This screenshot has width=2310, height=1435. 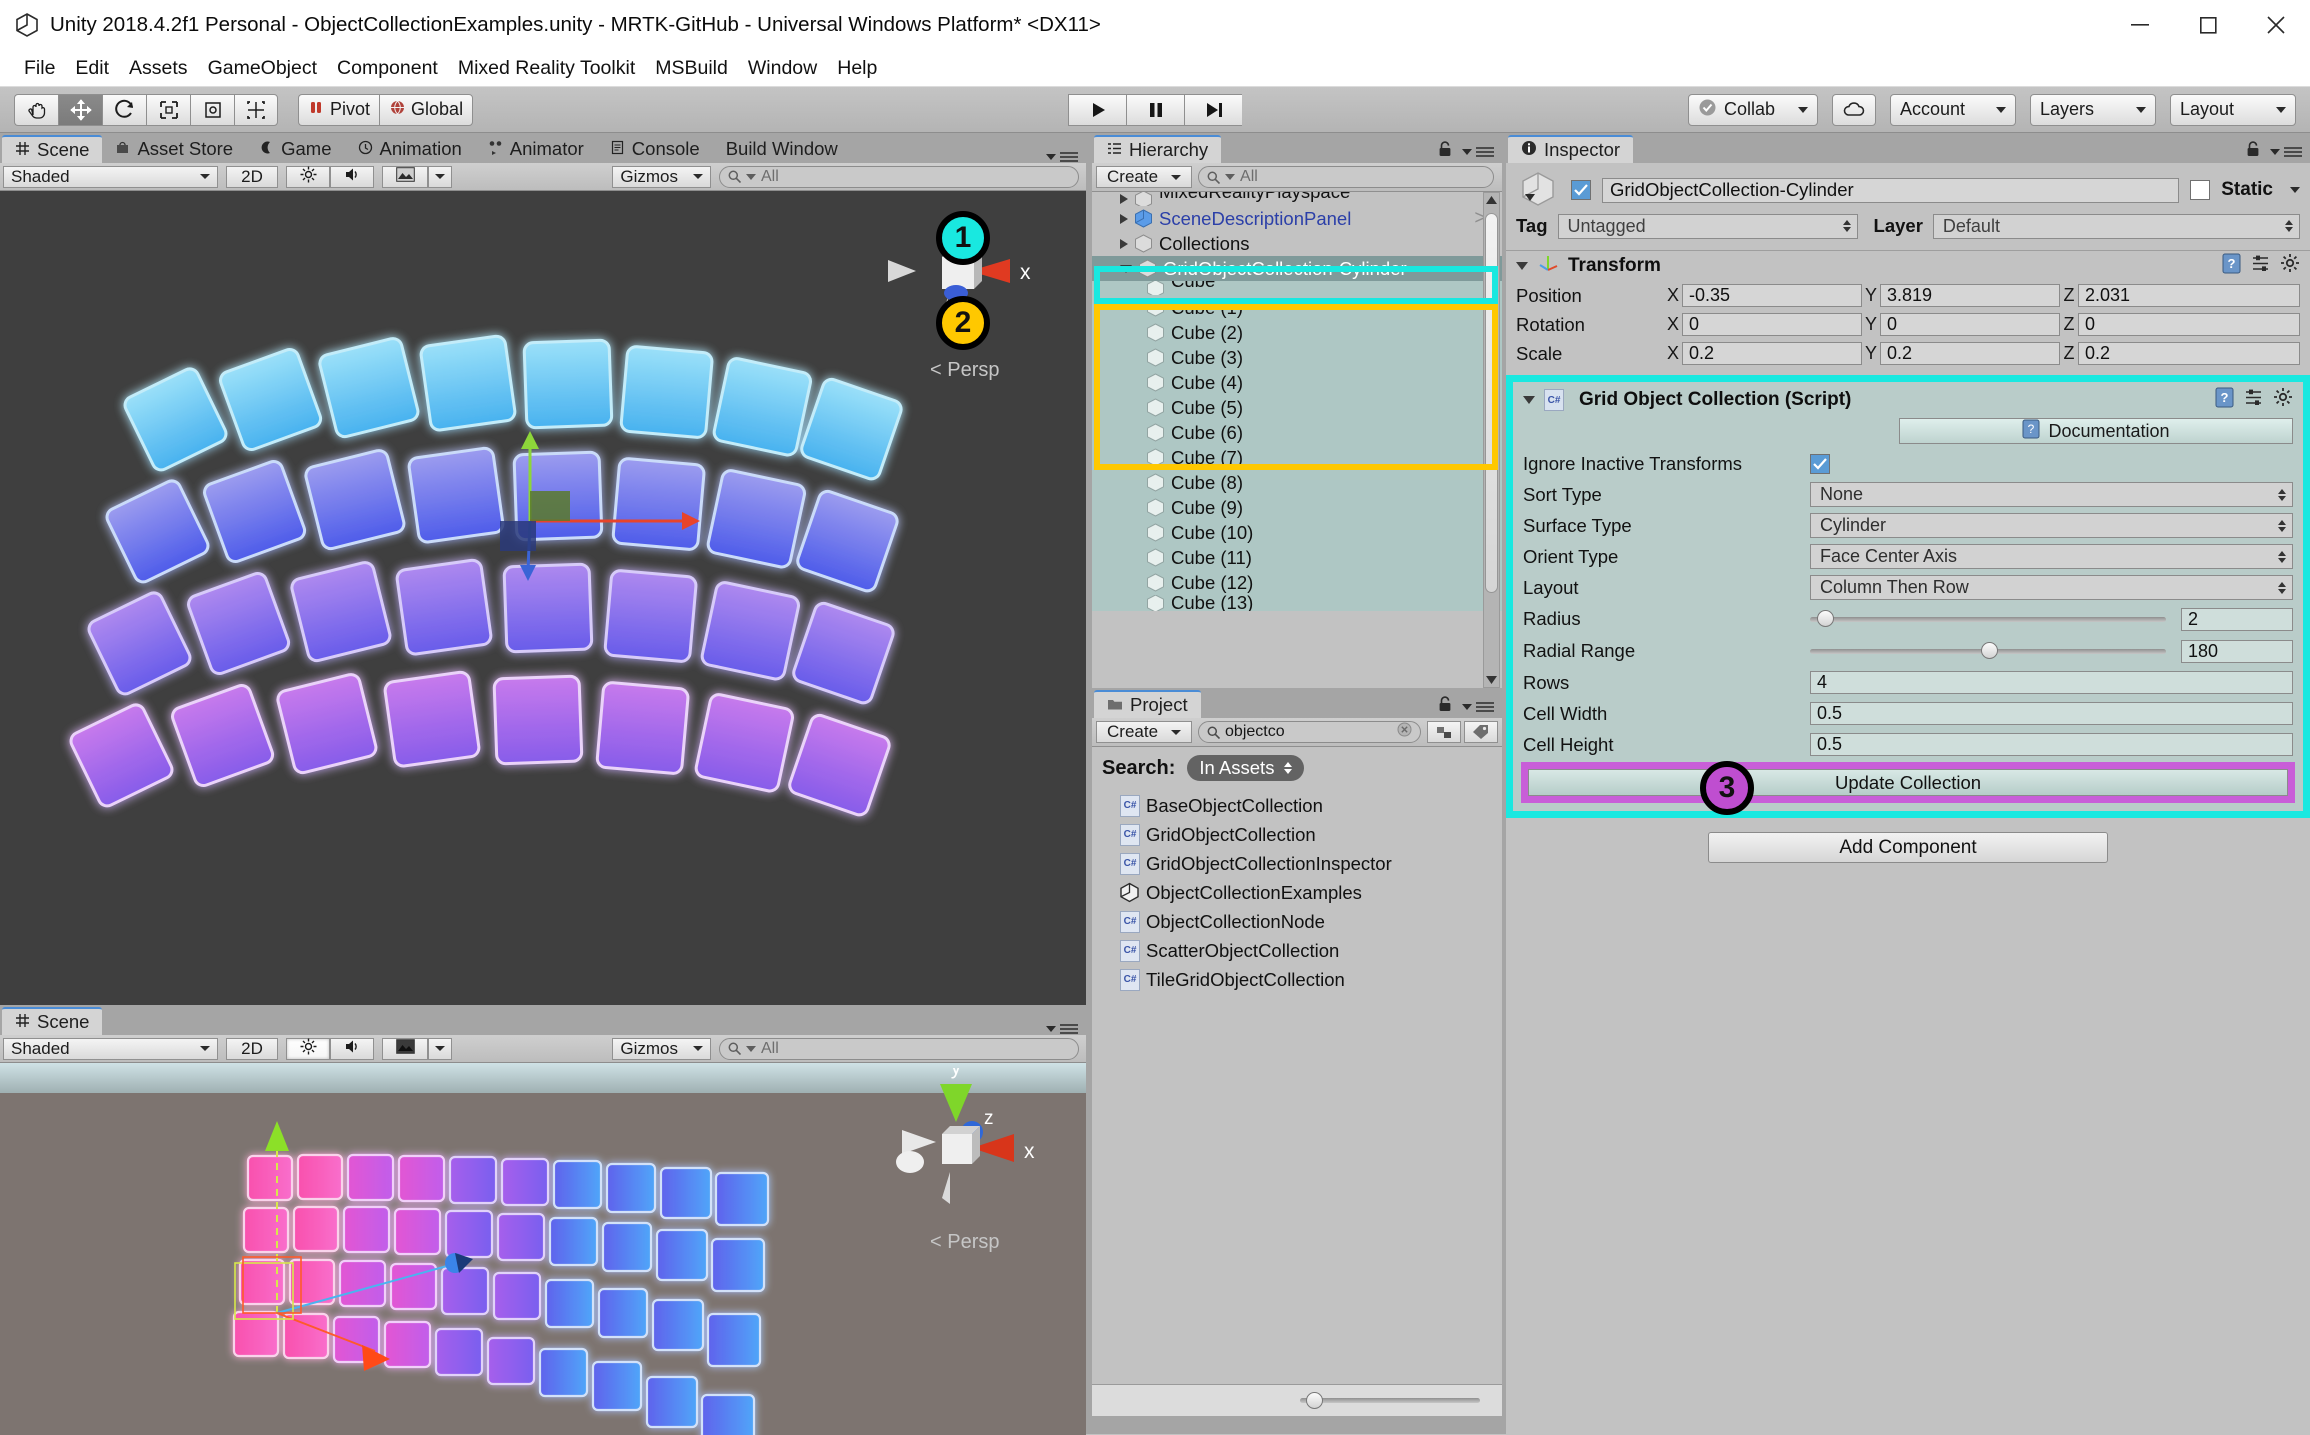 What do you see at coordinates (1772, 295) in the screenshot?
I see `position-x-input: -0.35` at bounding box center [1772, 295].